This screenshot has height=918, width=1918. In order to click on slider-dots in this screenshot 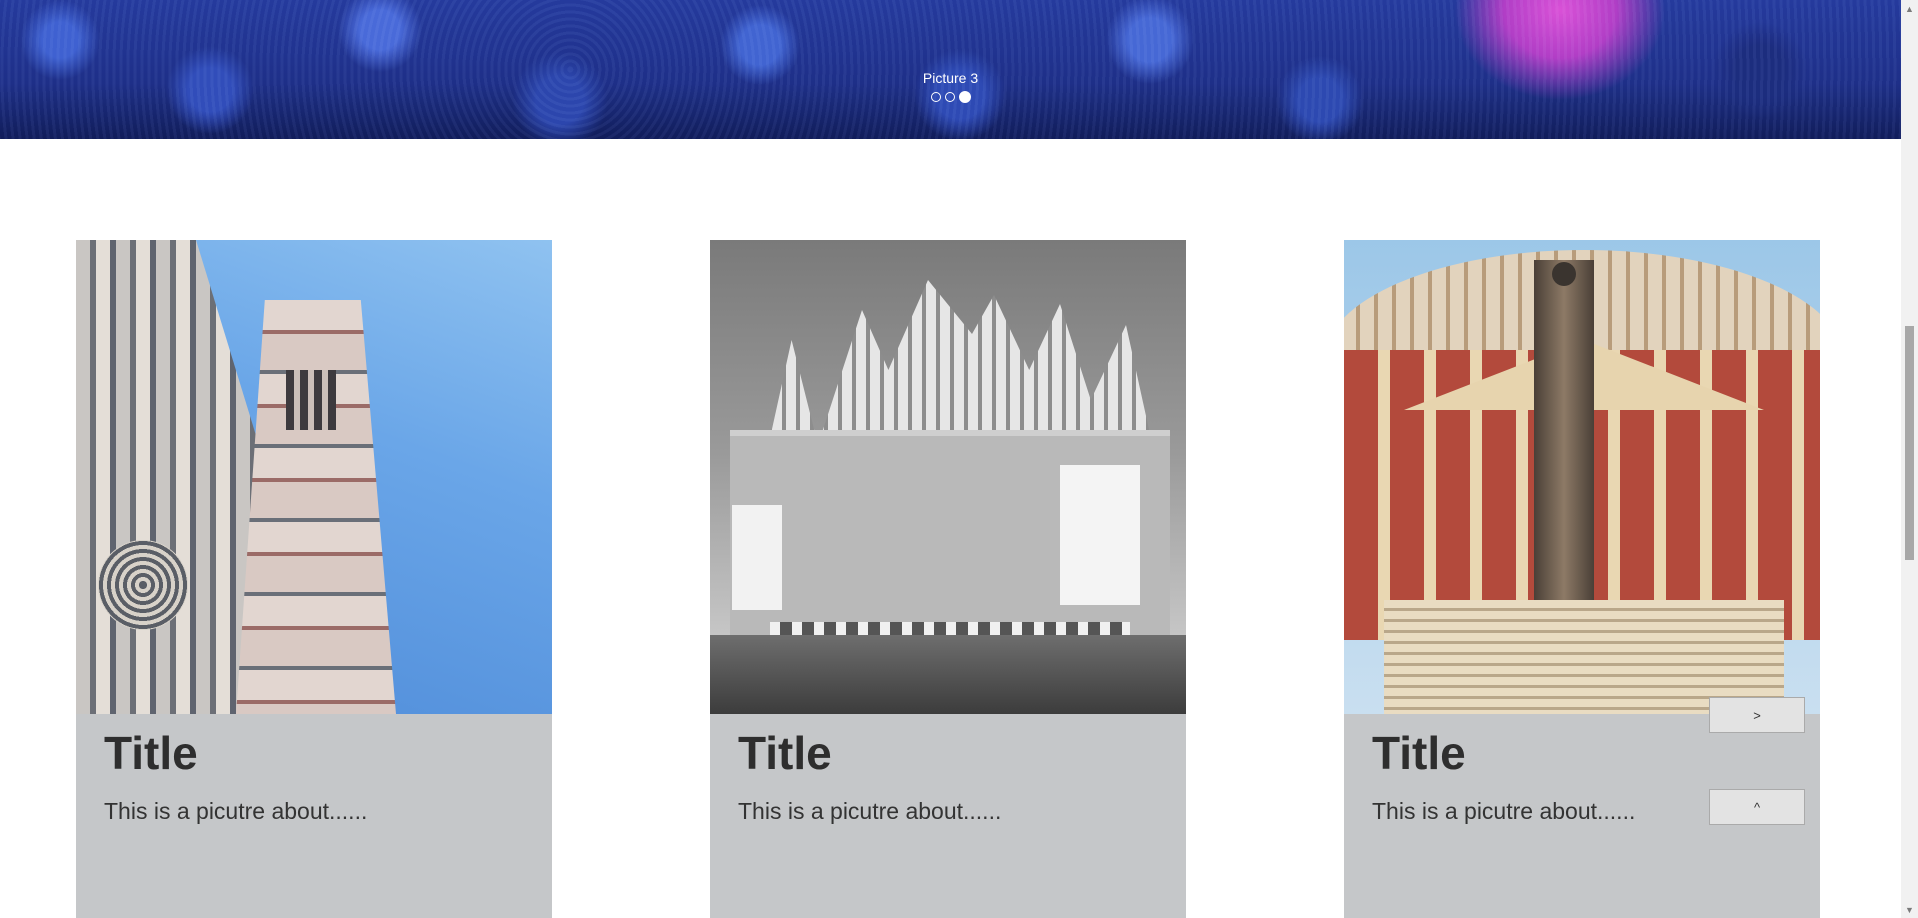, I will do `click(950, 97)`.